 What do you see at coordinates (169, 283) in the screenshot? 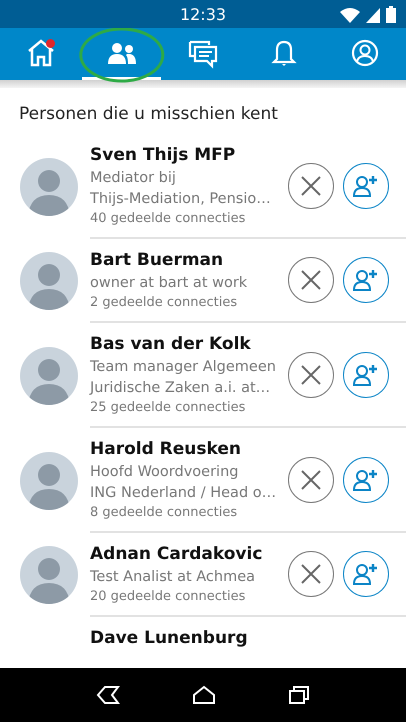
I see `person-headline: owner at bart at work` at bounding box center [169, 283].